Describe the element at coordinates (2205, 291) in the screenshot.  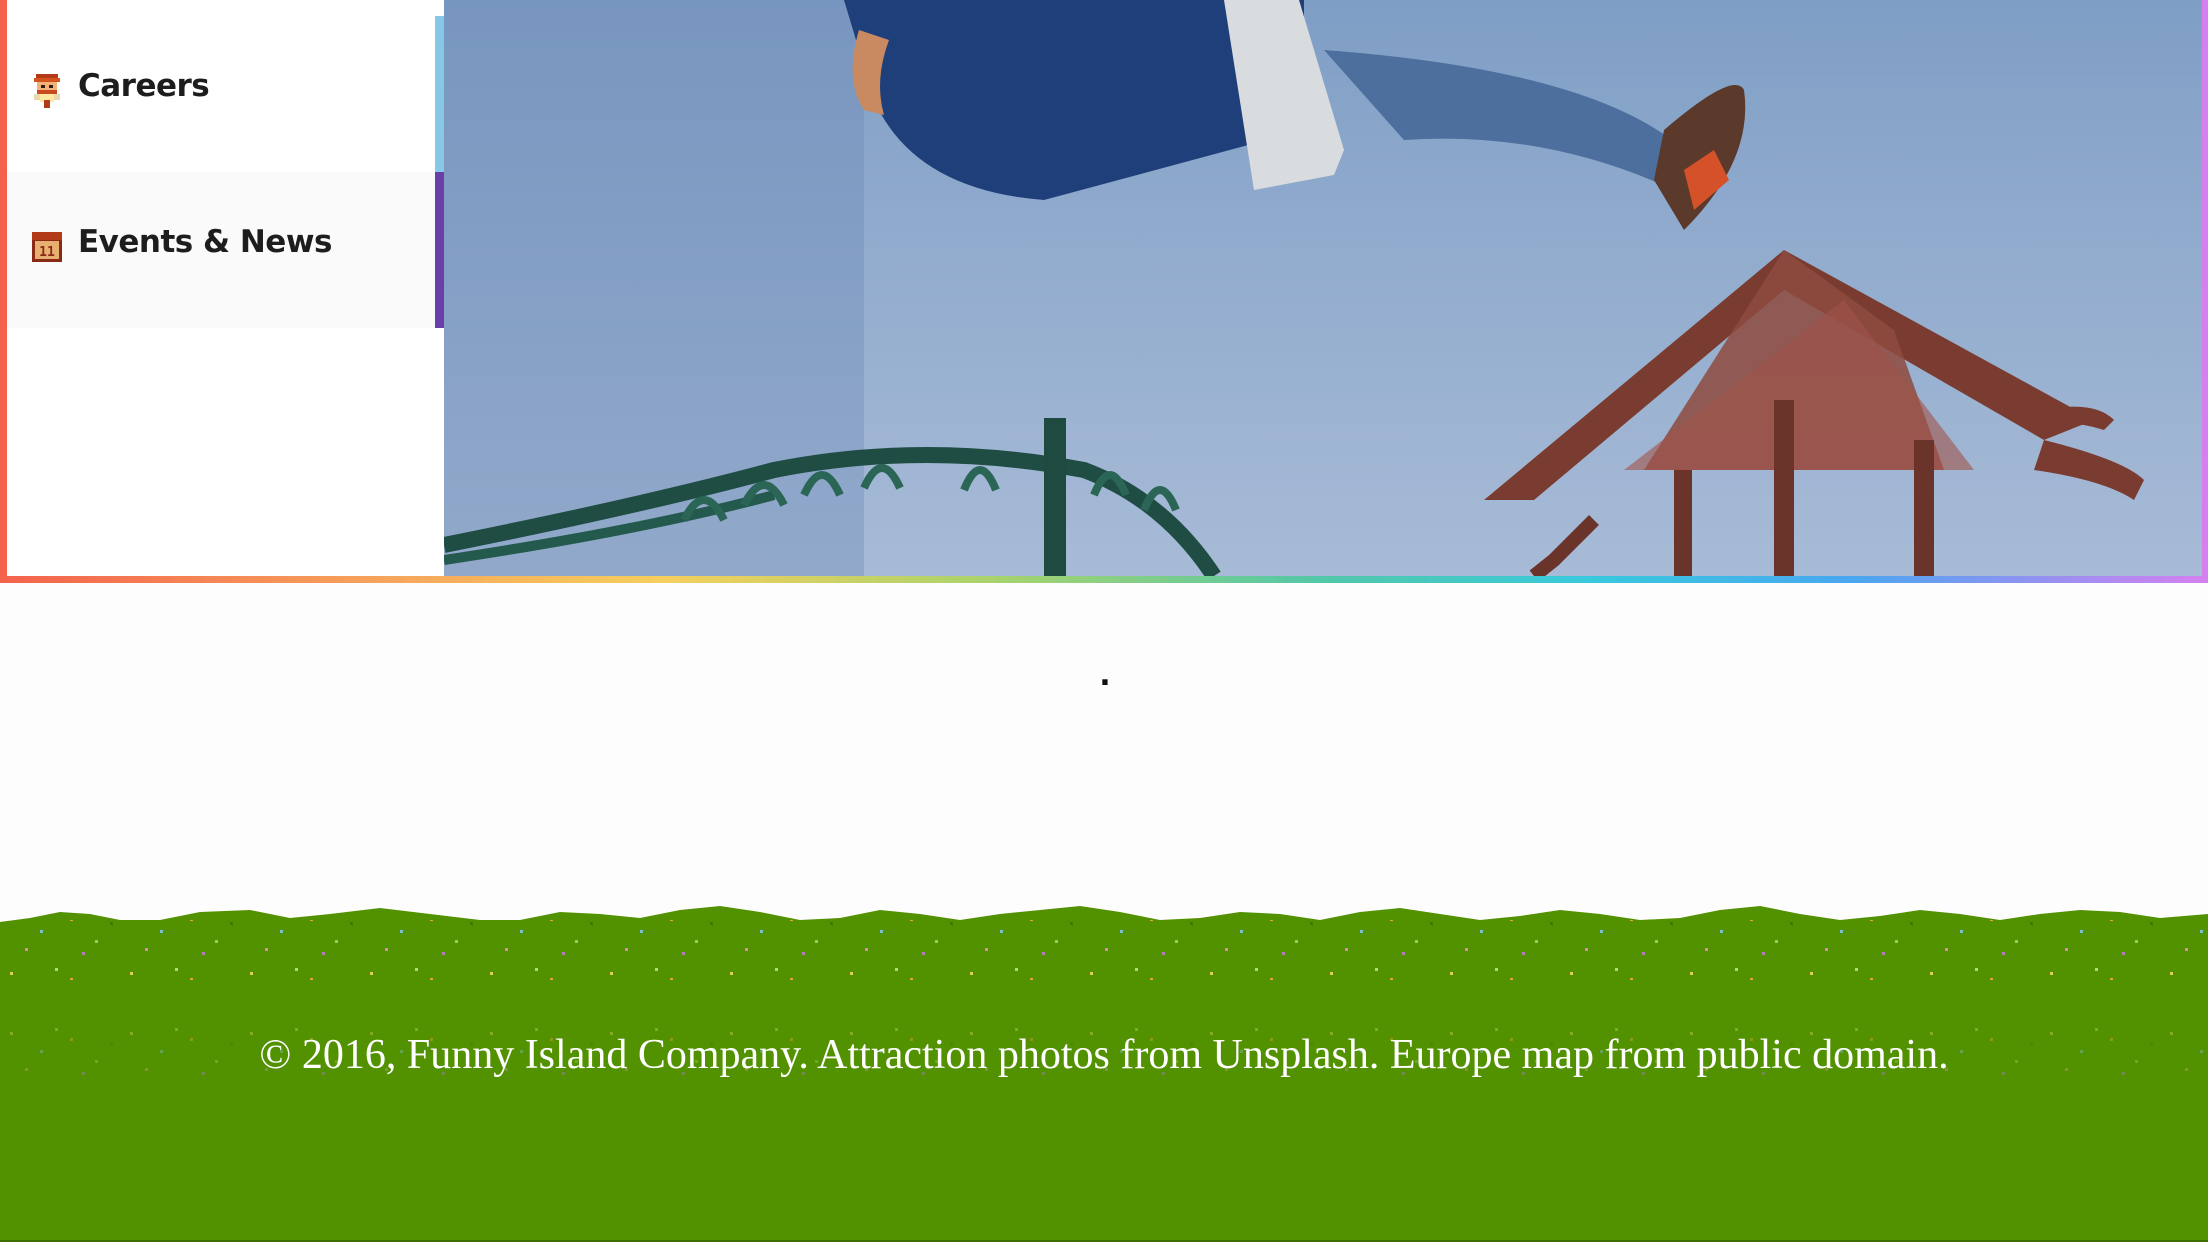
I see `right-accent-border` at that location.